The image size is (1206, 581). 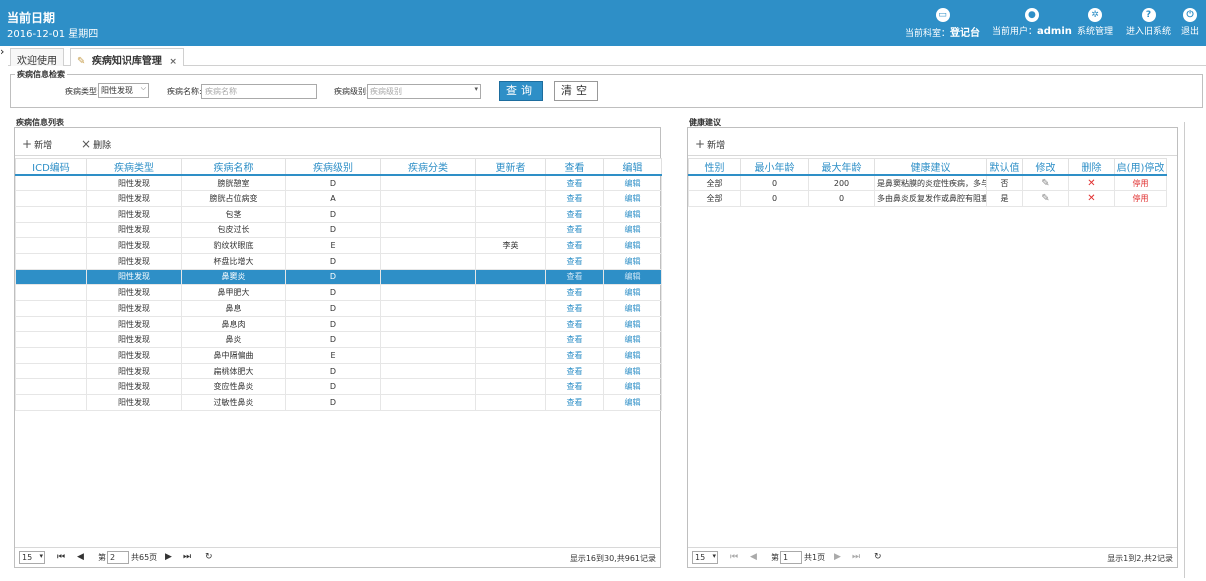 I want to click on disease-name-input: 疾病名称, so click(x=259, y=91).